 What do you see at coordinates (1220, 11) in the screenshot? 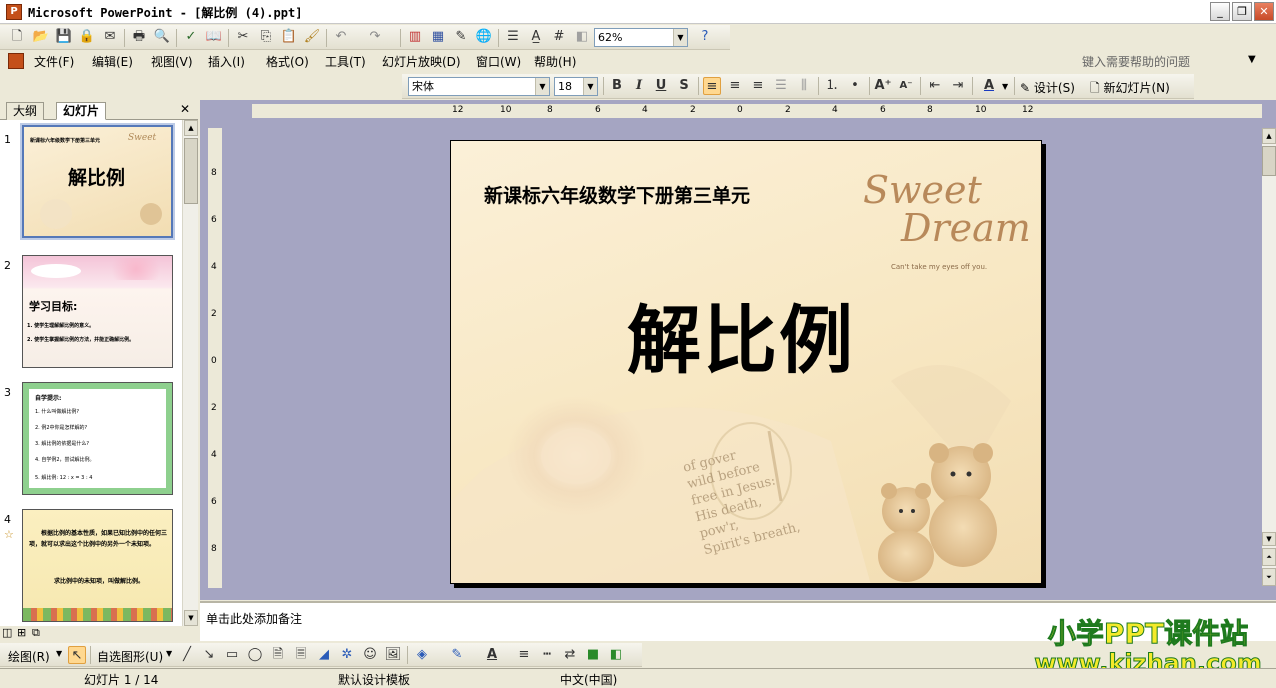
I see `minimize-button: _` at bounding box center [1220, 11].